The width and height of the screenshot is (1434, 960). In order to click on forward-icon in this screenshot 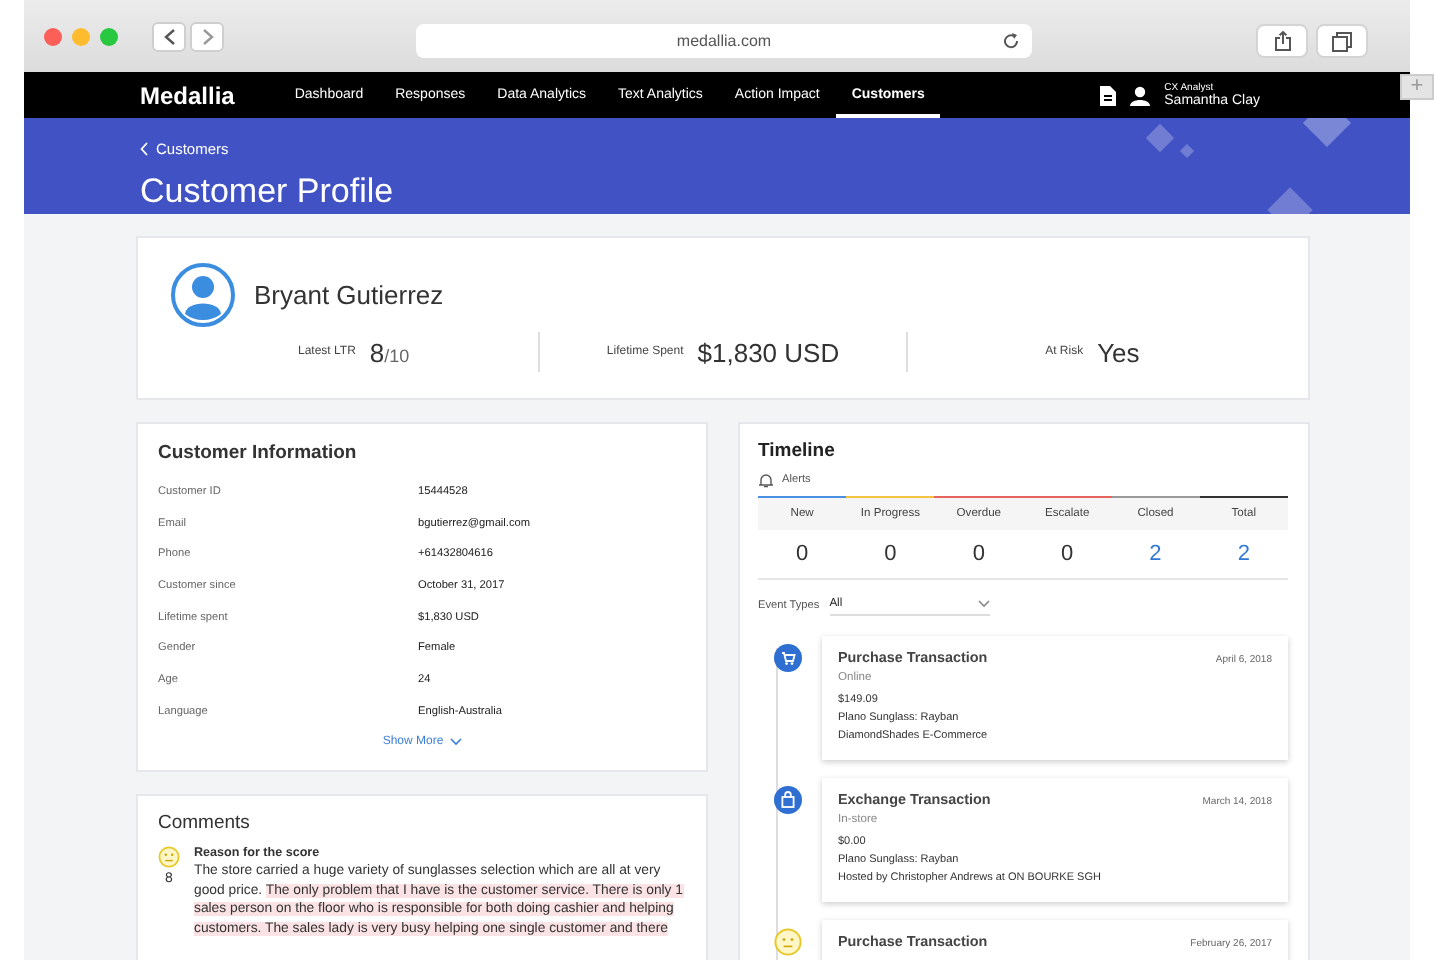, I will do `click(207, 36)`.